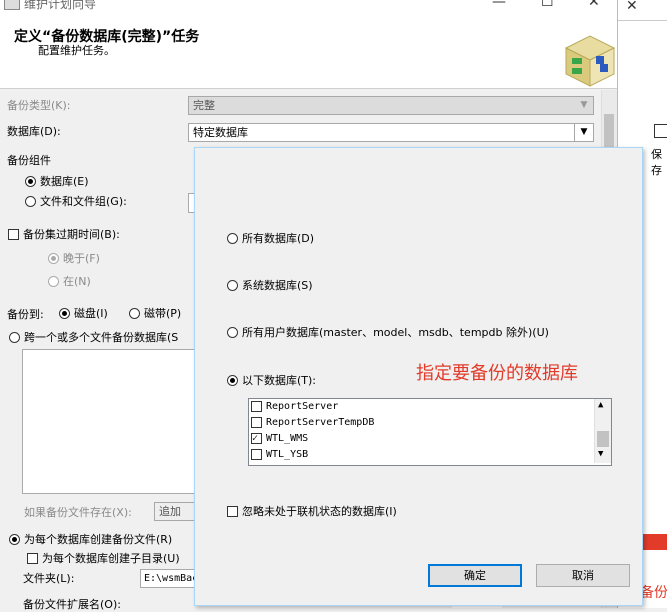 This screenshot has height=612, width=667. I want to click on app-icon, so click(12, 5).